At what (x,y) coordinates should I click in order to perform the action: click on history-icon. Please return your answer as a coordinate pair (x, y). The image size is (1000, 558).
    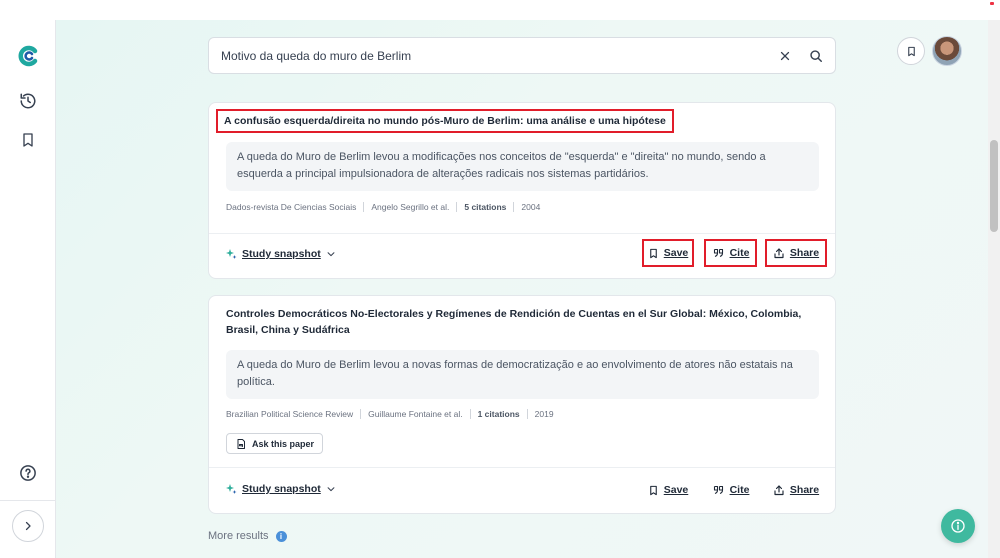
    Looking at the image, I should click on (28, 101).